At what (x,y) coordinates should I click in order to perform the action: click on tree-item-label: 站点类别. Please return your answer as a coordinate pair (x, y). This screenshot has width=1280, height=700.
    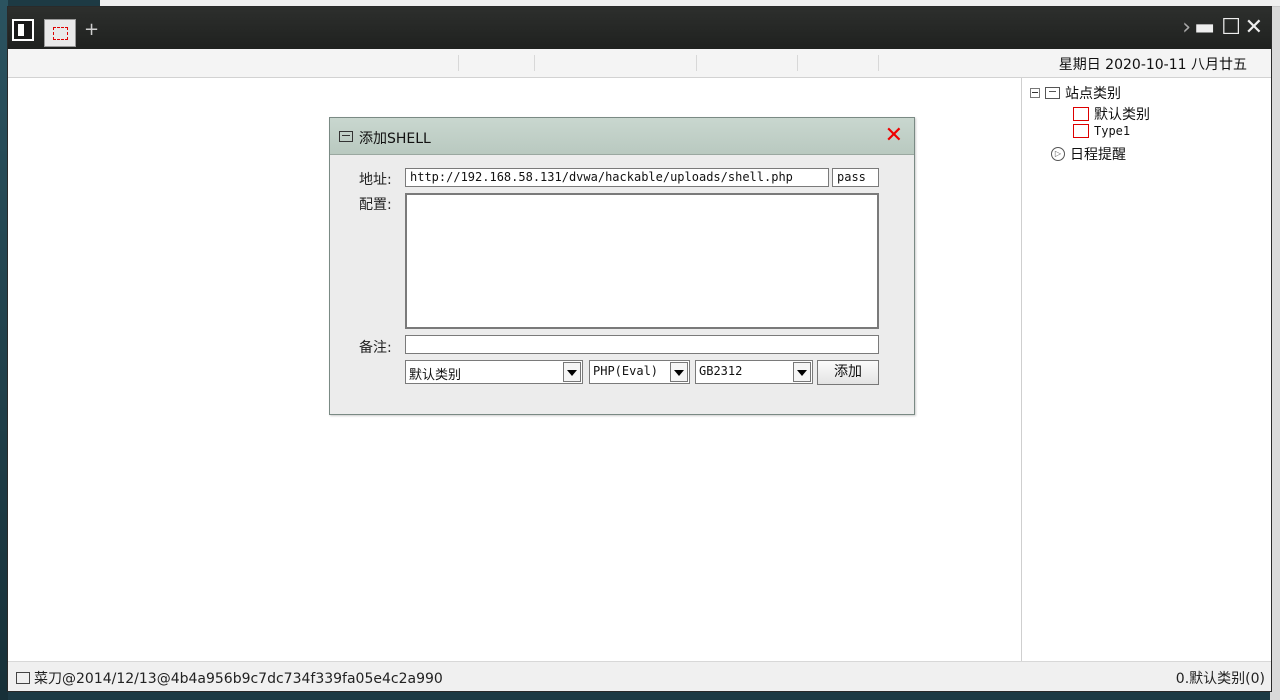
    Looking at the image, I should click on (1093, 94).